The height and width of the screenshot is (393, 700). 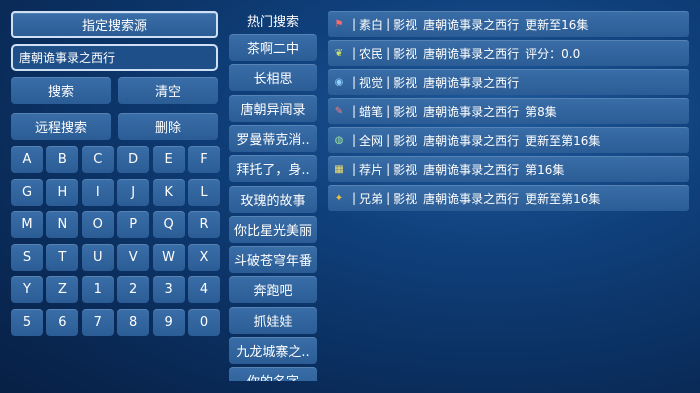 What do you see at coordinates (339, 111) in the screenshot?
I see `crayon-icon: ✎` at bounding box center [339, 111].